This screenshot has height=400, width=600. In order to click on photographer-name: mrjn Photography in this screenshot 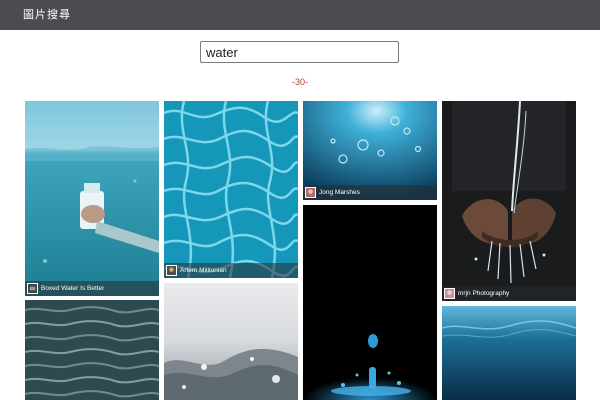, I will do `click(484, 293)`.